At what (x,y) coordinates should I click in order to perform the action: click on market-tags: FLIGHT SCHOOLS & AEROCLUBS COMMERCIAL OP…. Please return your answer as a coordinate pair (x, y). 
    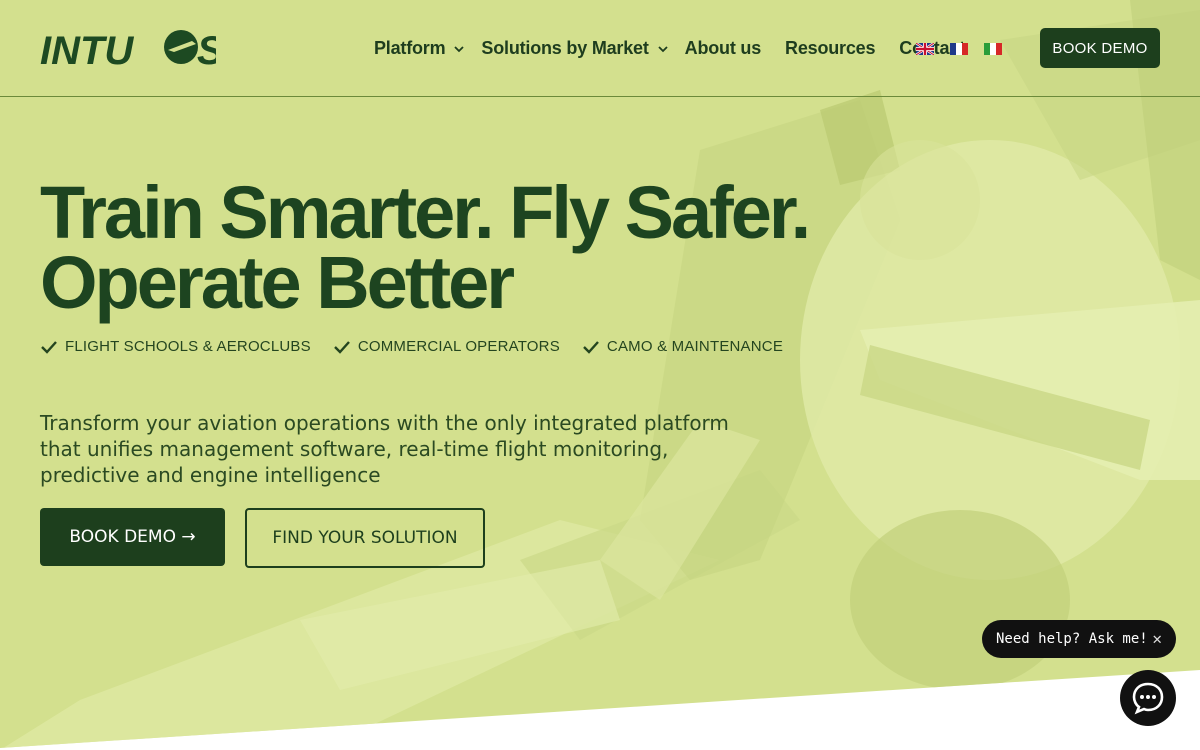
    Looking at the image, I should click on (422, 346).